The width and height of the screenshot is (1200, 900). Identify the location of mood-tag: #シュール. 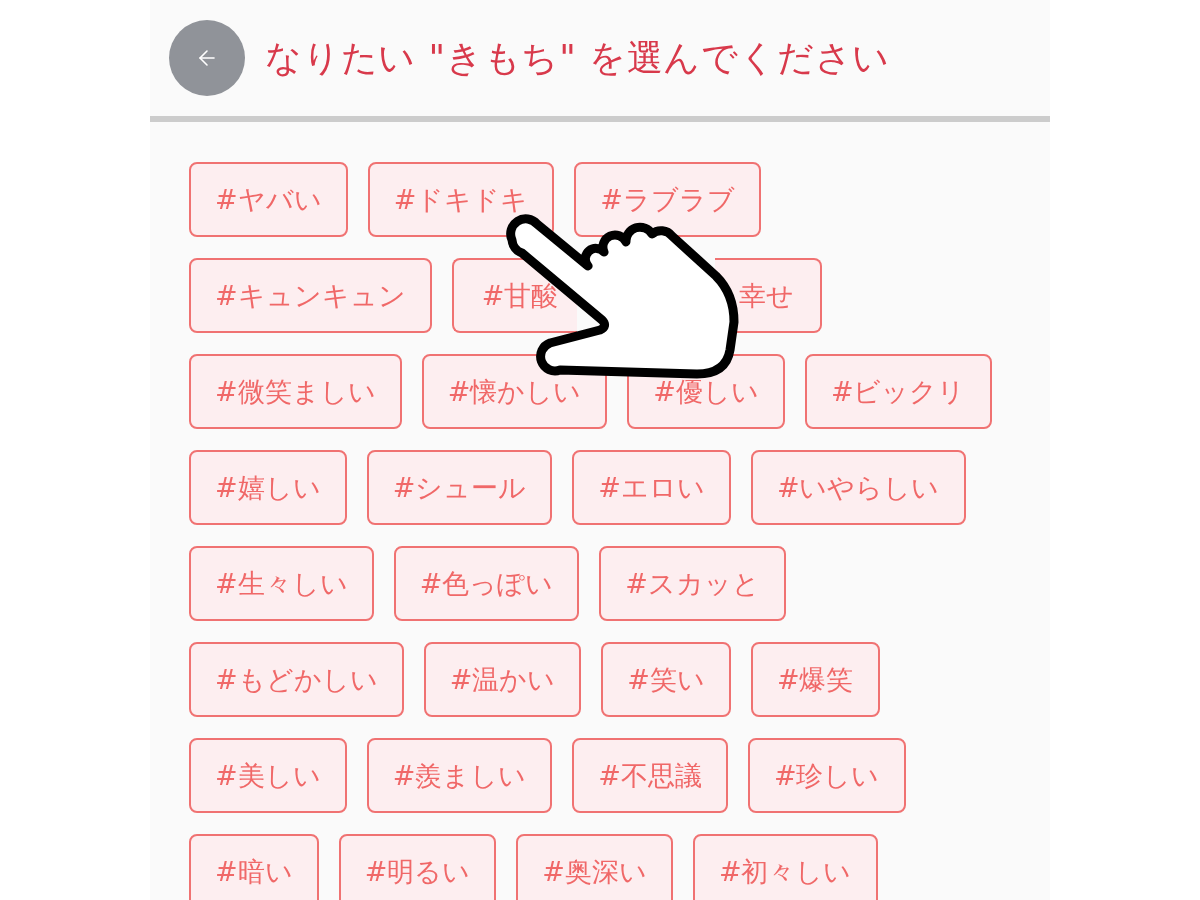
(459, 487).